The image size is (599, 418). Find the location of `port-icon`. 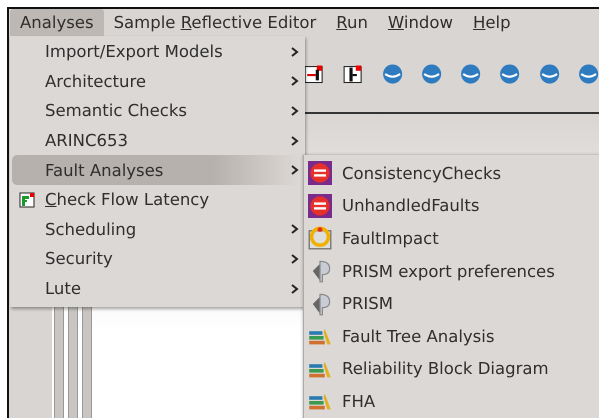

port-icon is located at coordinates (353, 74).